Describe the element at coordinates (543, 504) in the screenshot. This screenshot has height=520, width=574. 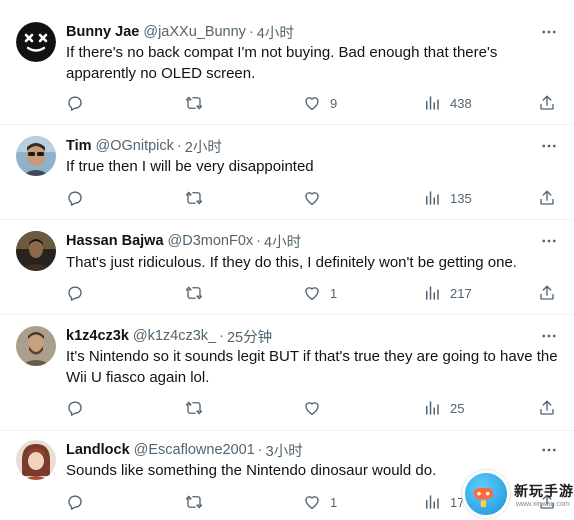
I see `watermark-url: www.xinwan.com` at that location.